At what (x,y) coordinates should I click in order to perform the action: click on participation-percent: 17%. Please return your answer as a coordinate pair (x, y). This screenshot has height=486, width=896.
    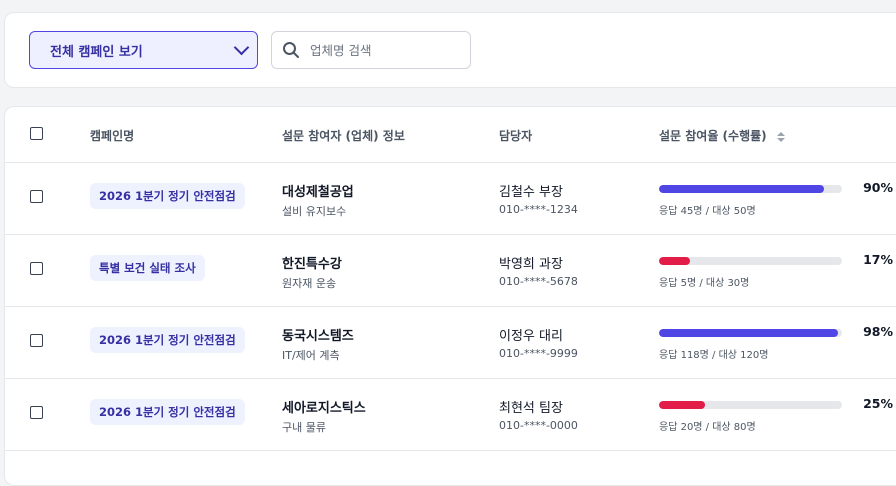
    Looking at the image, I should click on (878, 259).